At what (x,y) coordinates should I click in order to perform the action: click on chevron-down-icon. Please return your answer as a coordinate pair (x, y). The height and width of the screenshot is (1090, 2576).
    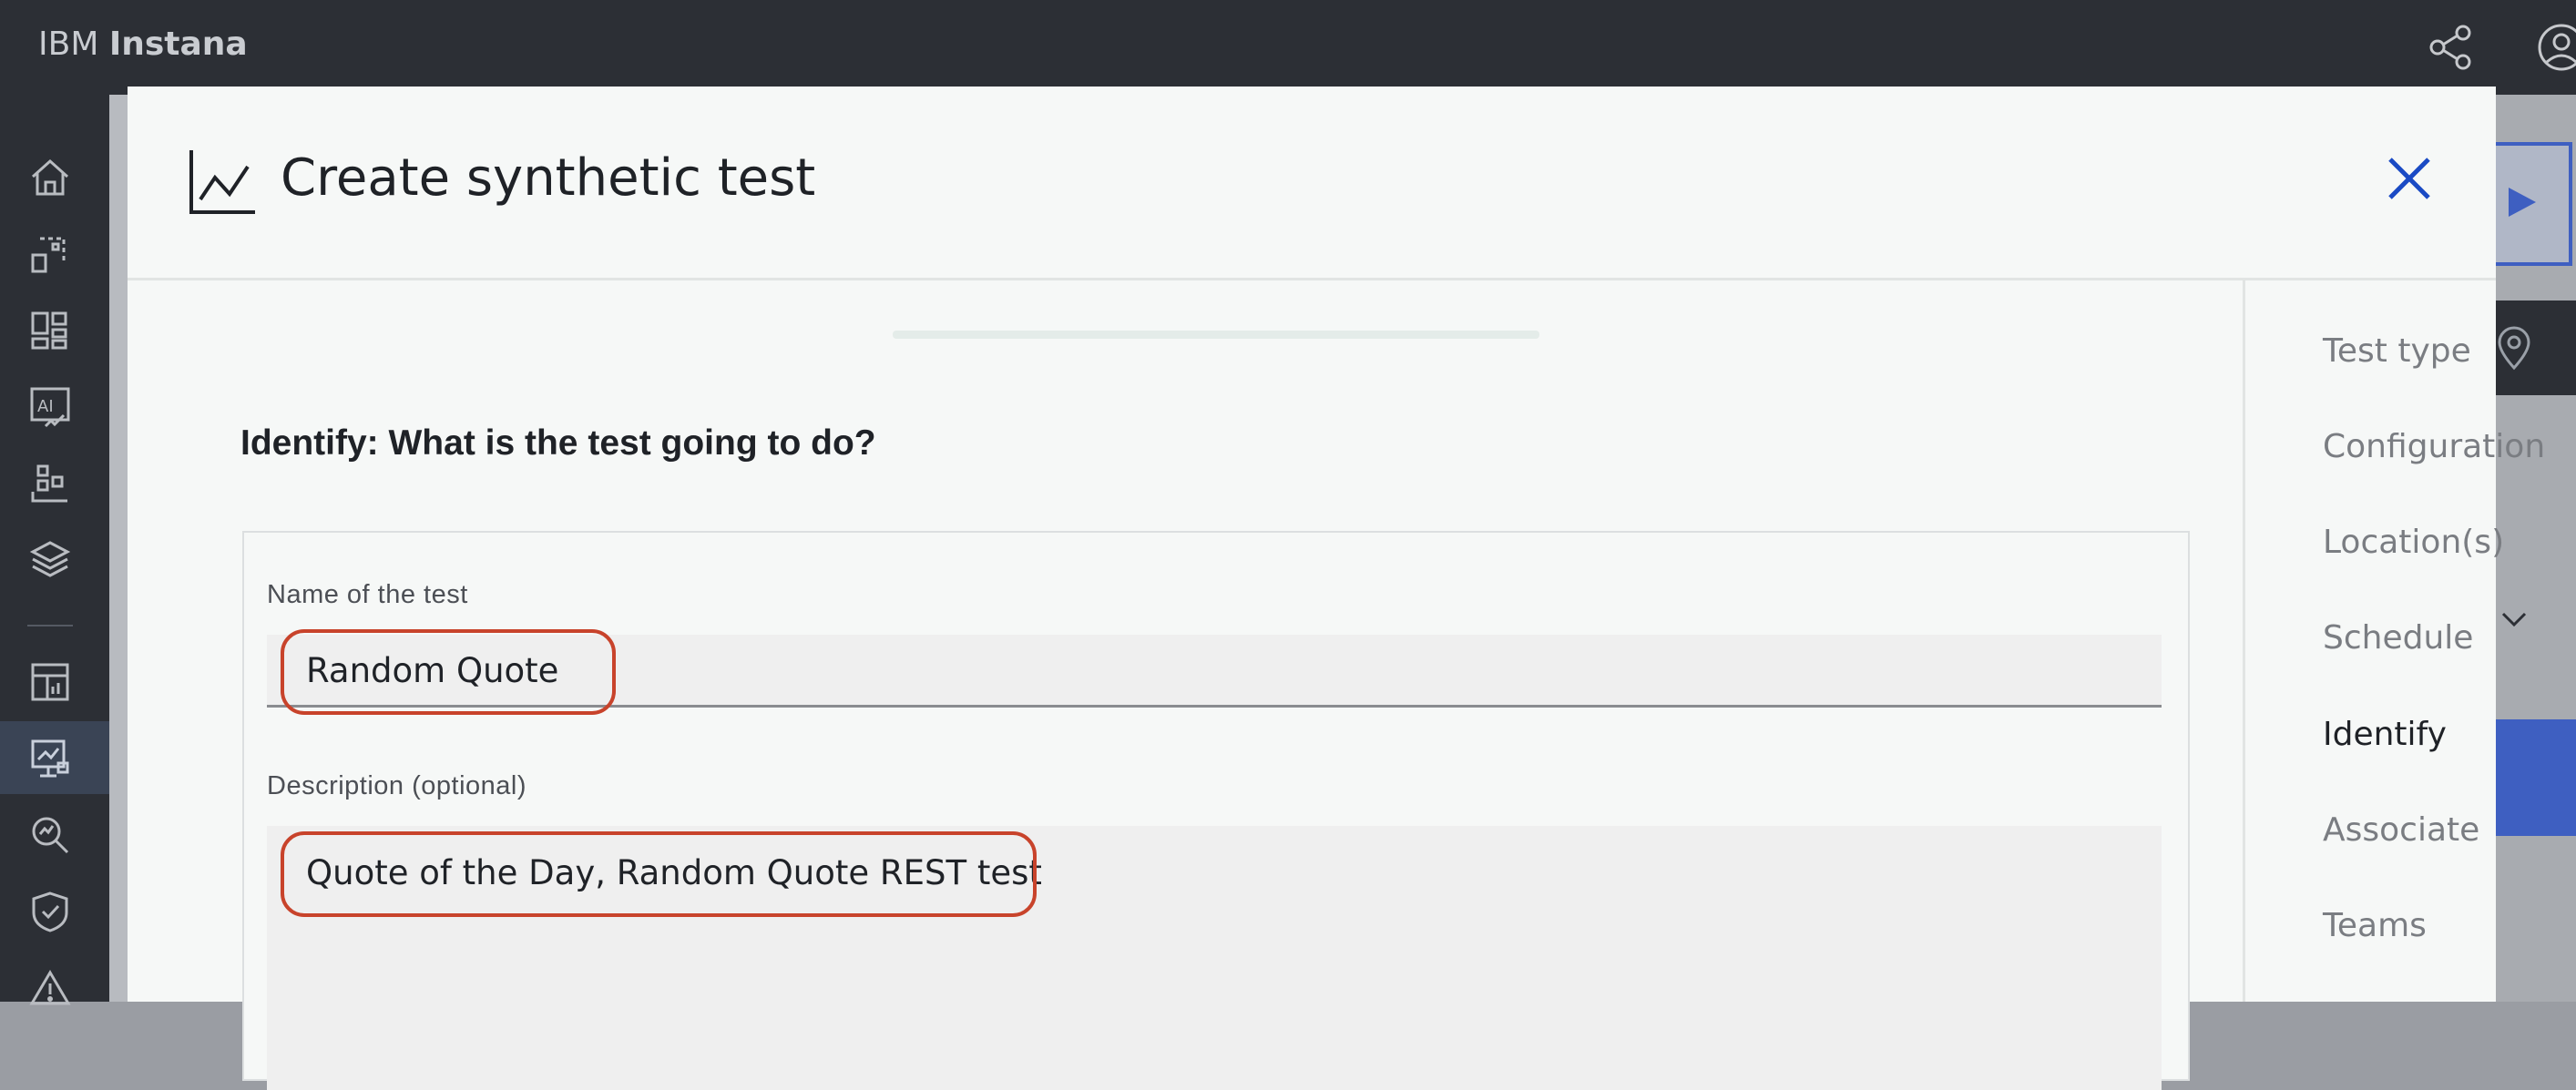
    Looking at the image, I should click on (2514, 619).